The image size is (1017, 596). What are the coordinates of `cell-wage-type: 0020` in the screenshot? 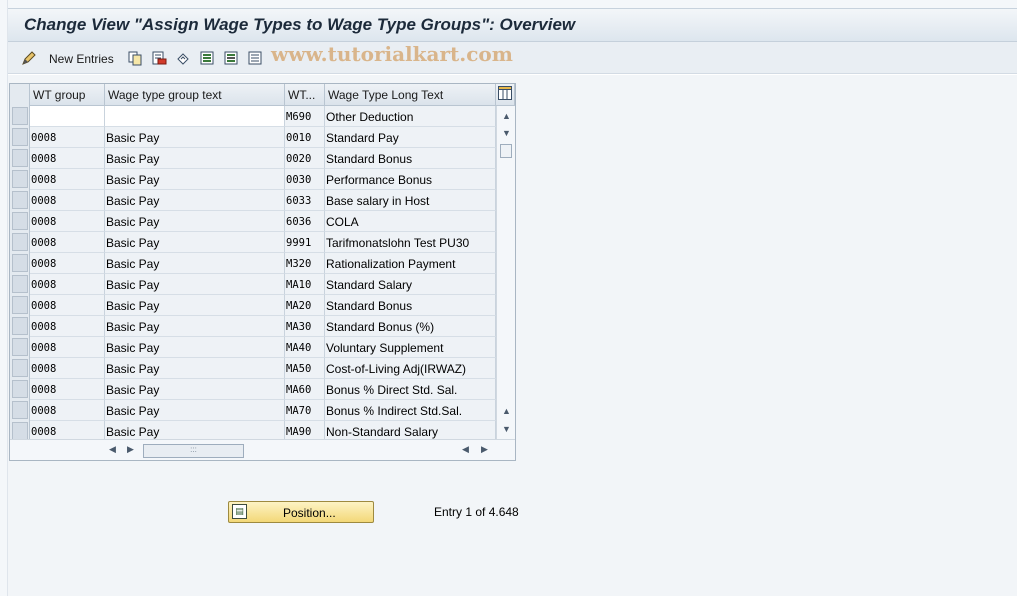 It's located at (305, 158).